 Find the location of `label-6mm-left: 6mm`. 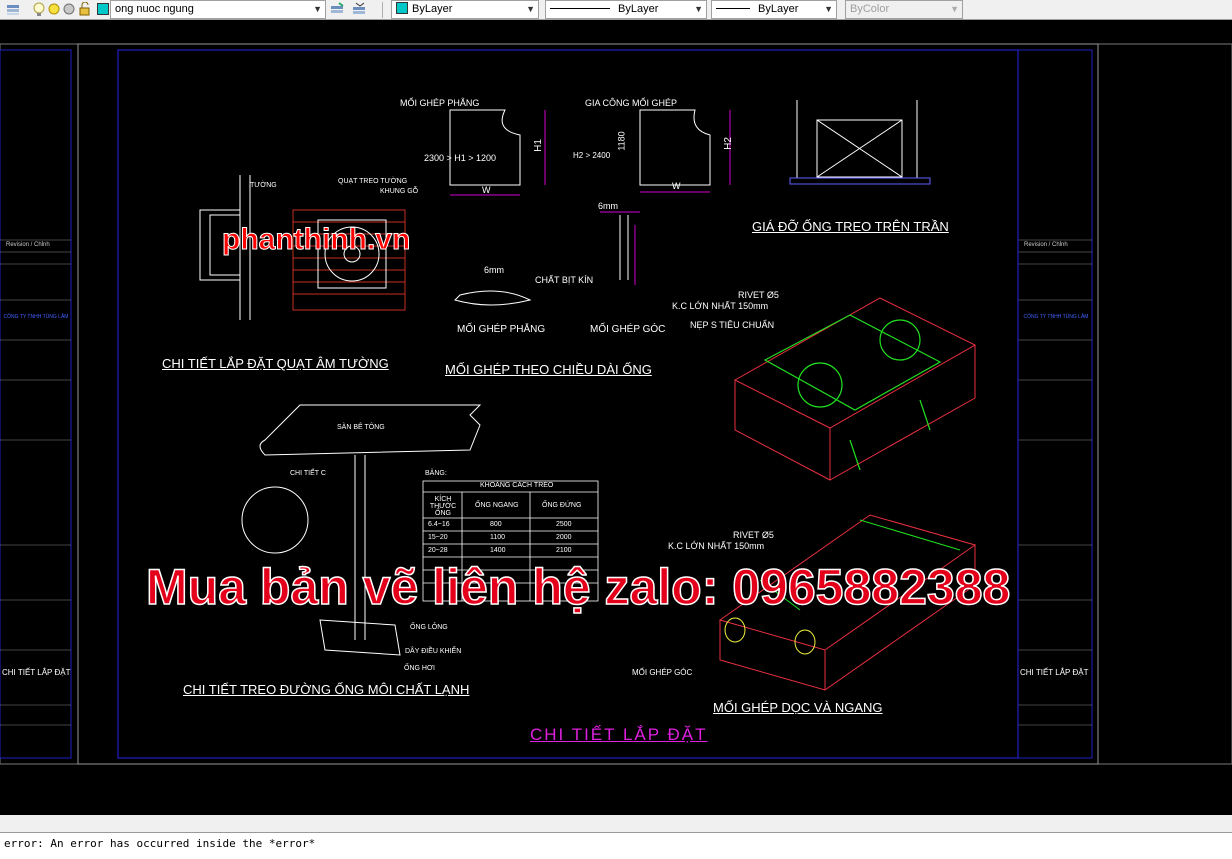

label-6mm-left: 6mm is located at coordinates (494, 270).